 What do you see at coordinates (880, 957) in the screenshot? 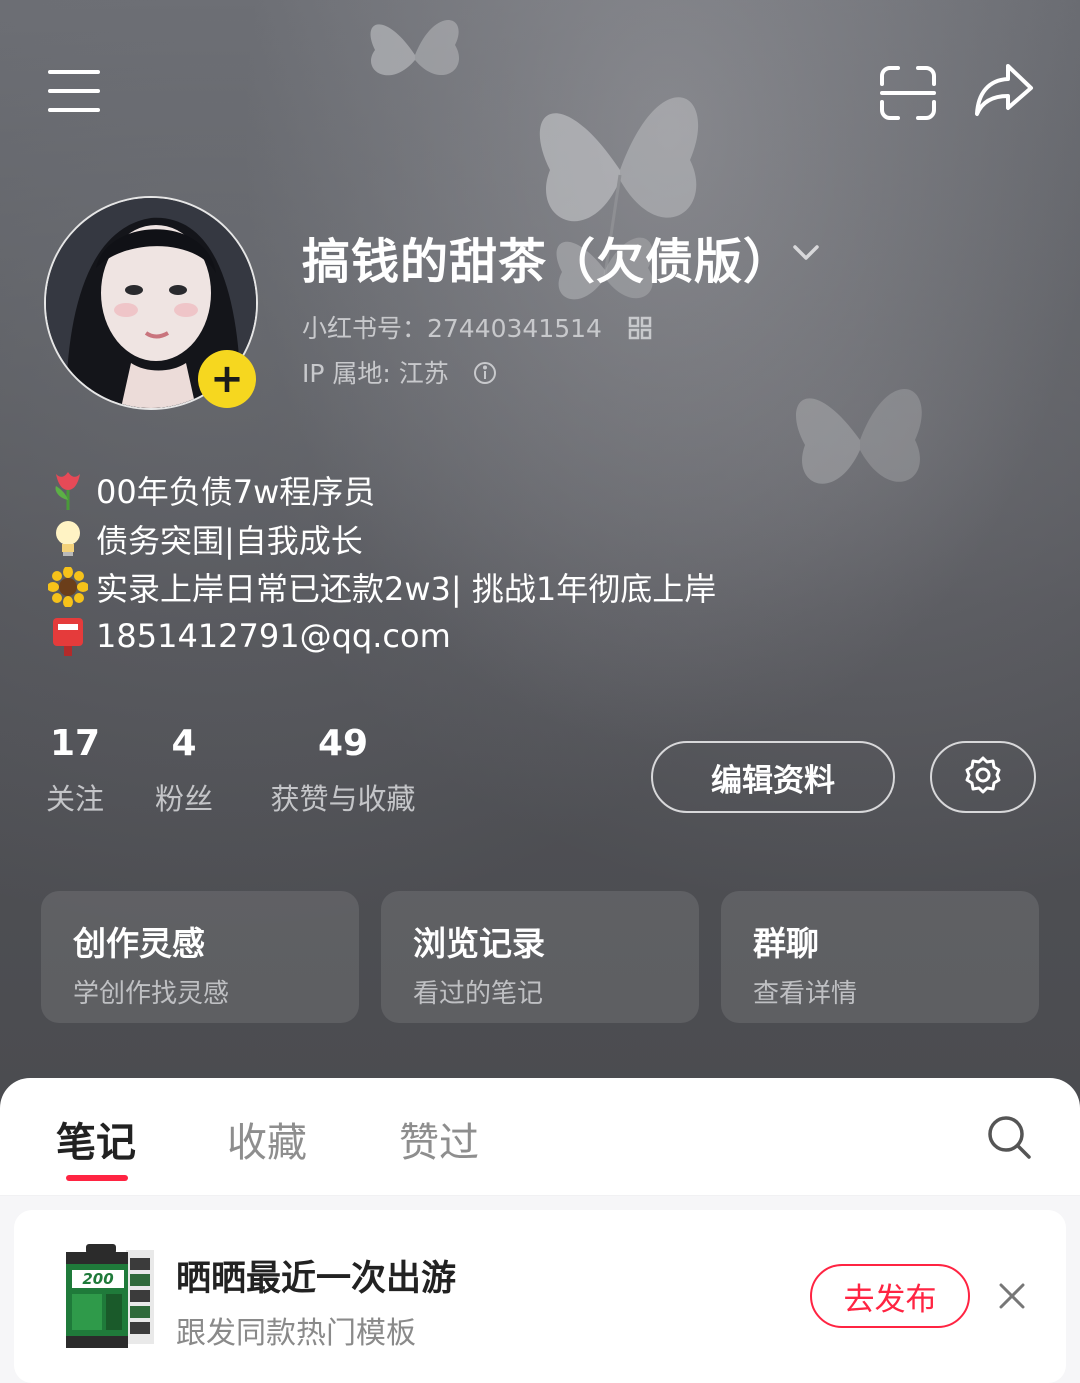
I see `card-group-chat: 群聊 查看详情` at bounding box center [880, 957].